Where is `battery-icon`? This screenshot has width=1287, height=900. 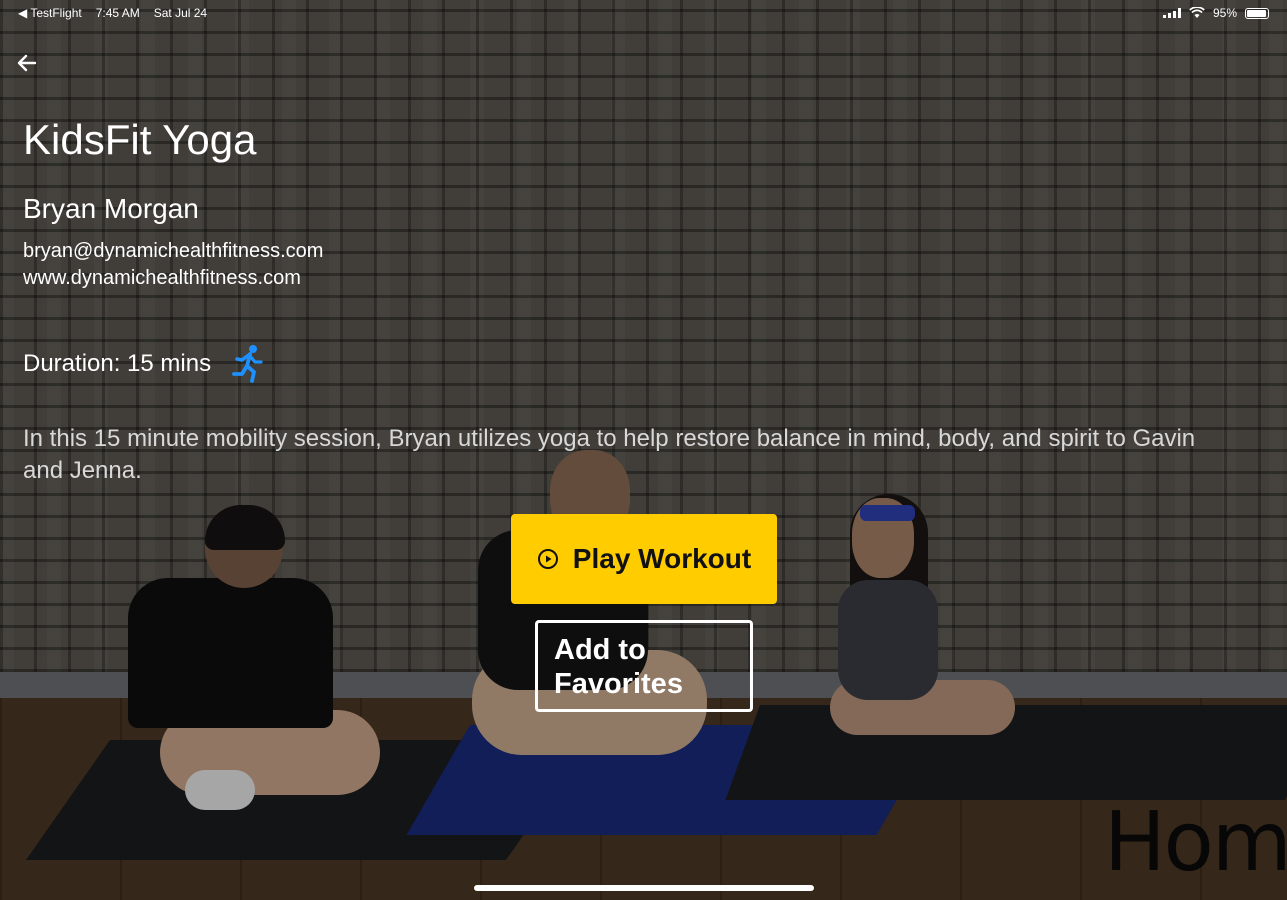
battery-icon is located at coordinates (1257, 13).